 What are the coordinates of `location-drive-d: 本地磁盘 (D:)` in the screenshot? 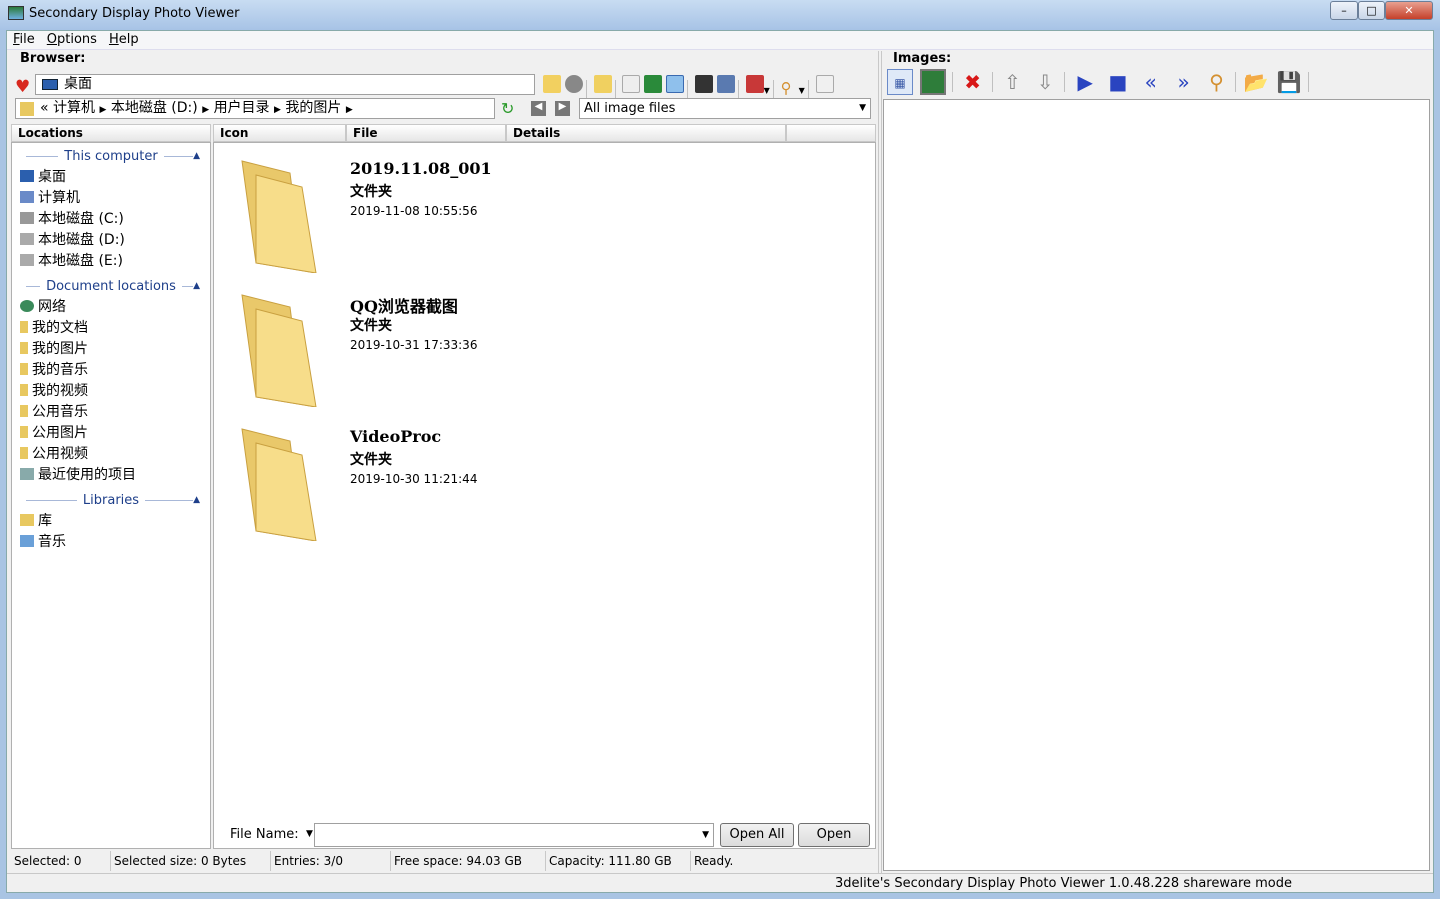 It's located at (111, 240).